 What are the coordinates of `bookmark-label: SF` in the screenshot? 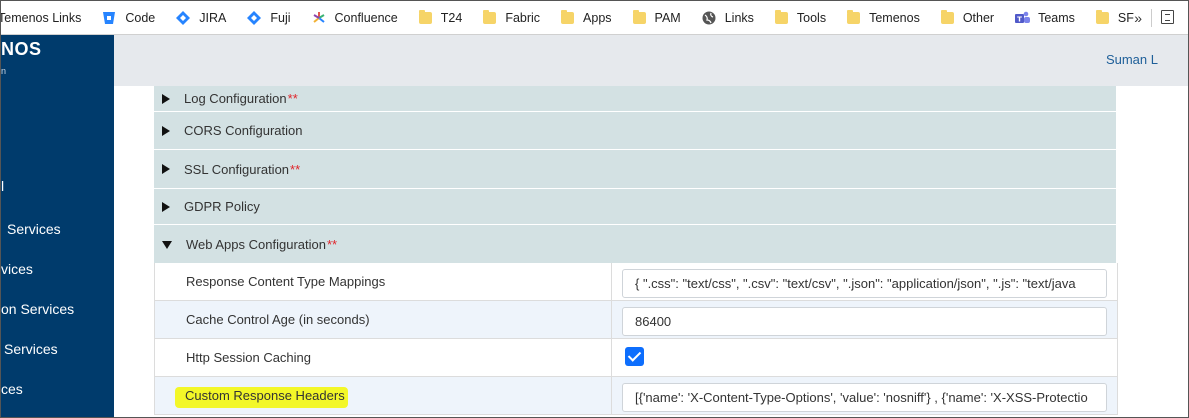 It's located at (1125, 17).